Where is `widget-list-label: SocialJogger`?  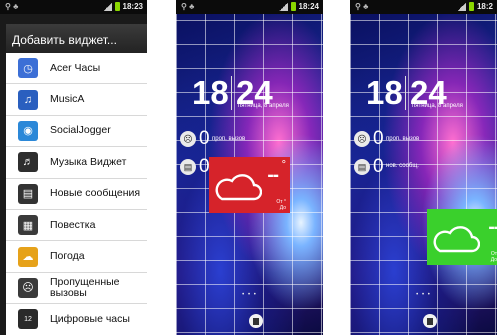
widget-list-label: SocialJogger is located at coordinates (80, 130).